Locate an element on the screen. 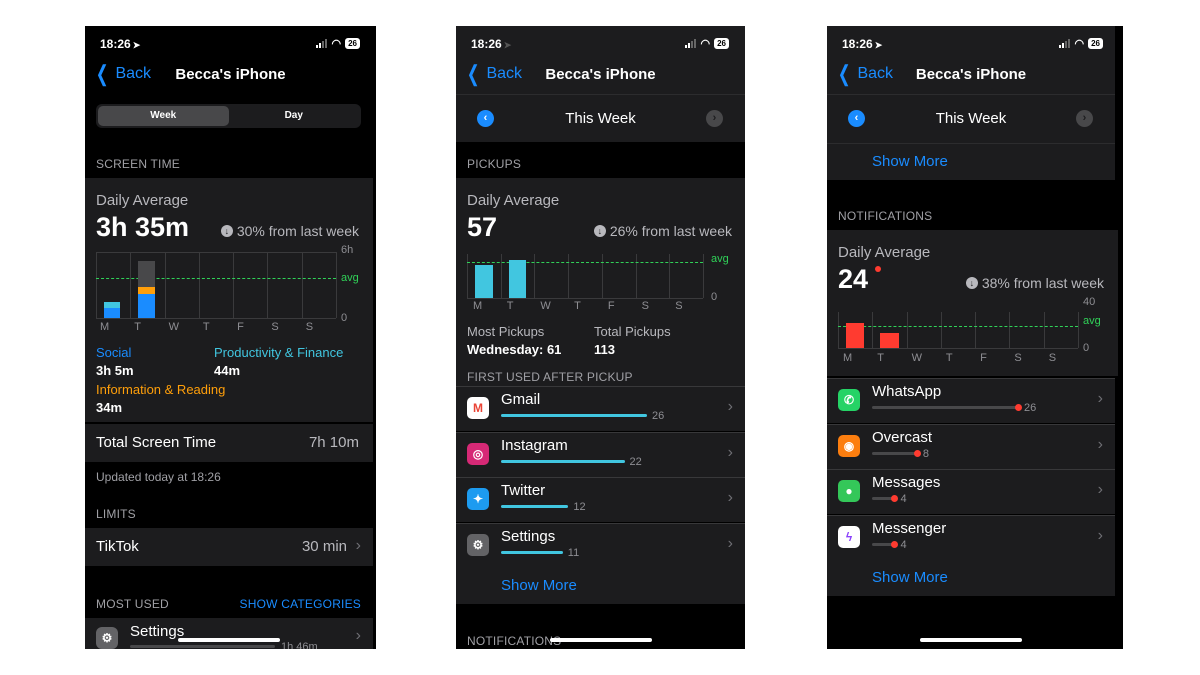 Image resolution: width=1200 pixels, height=675 pixels. daily-average-value: 24 is located at coordinates (853, 279).